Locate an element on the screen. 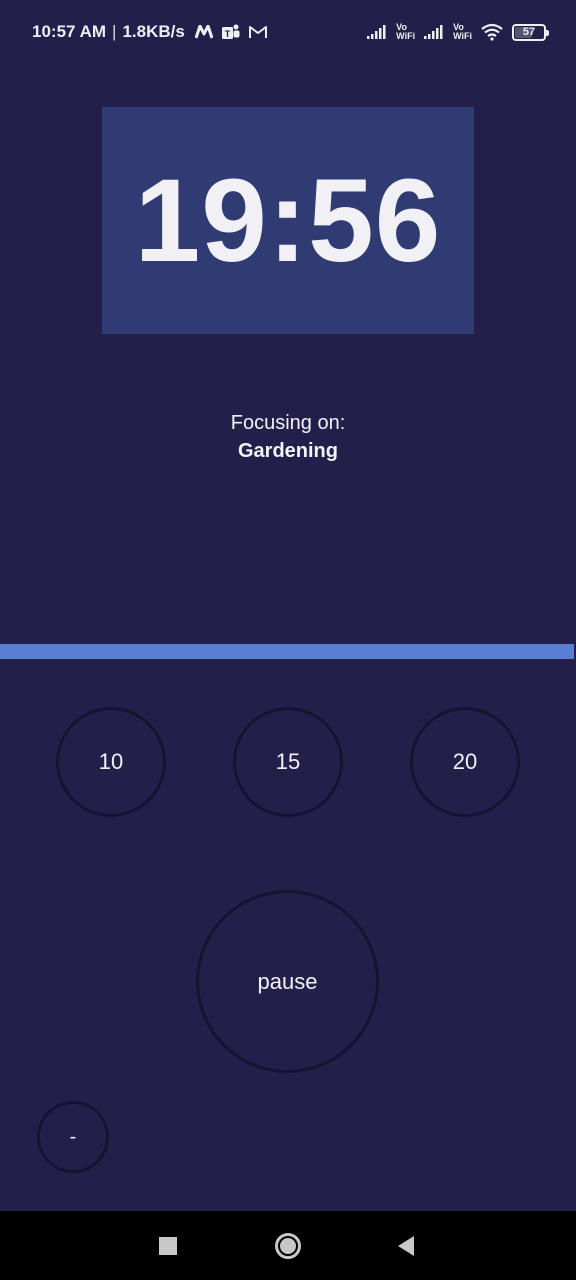 The image size is (576, 1280). vowifi-2-bottom: WiFi is located at coordinates (462, 36).